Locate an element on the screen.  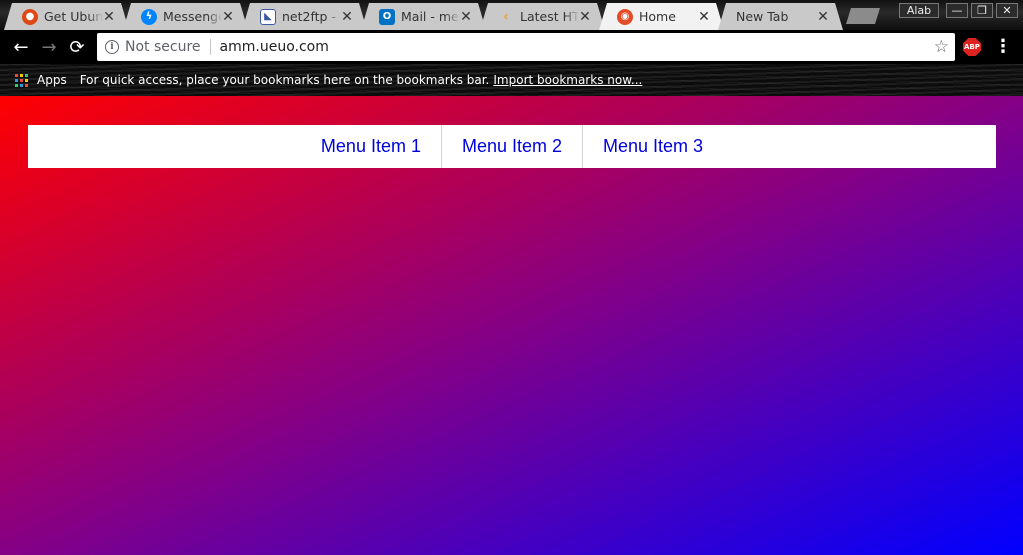
security-status: Not secure is located at coordinates (163, 47).